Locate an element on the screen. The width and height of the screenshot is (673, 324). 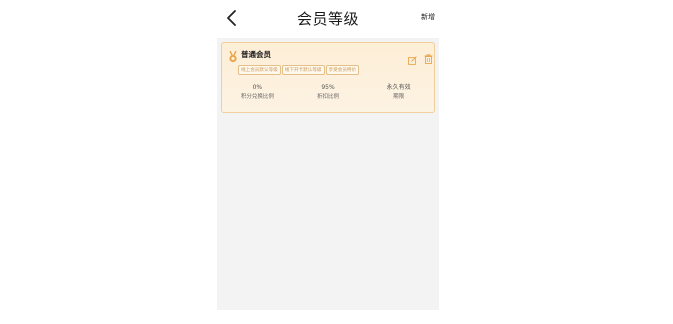
stat-value: 95% is located at coordinates (328, 87).